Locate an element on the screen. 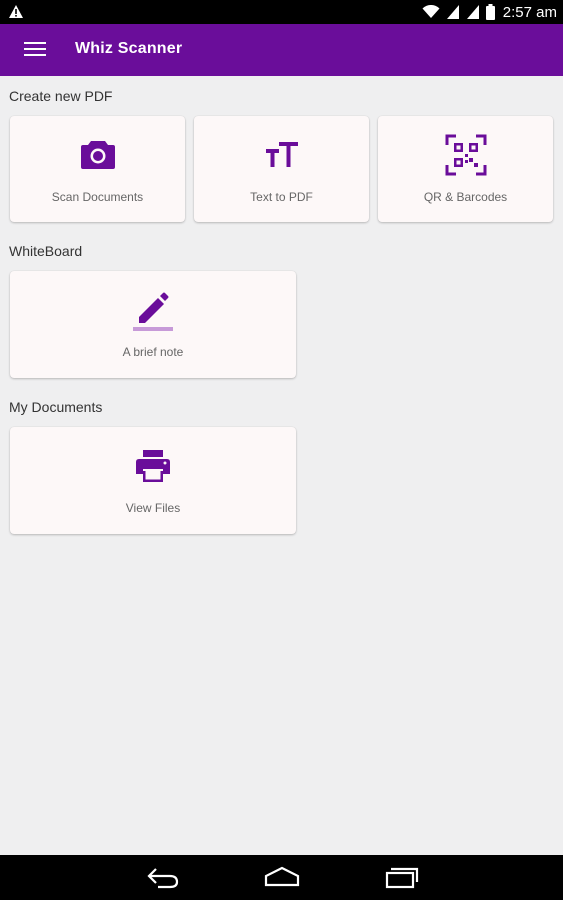 The image size is (563, 900). view-files-label: View Files is located at coordinates (153, 508).